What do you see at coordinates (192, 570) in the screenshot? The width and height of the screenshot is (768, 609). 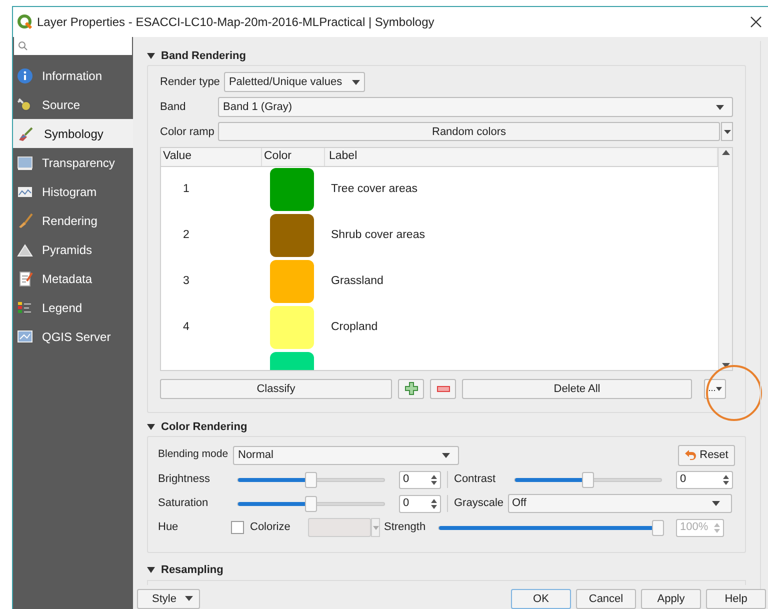 I see `section-title: Resampling` at bounding box center [192, 570].